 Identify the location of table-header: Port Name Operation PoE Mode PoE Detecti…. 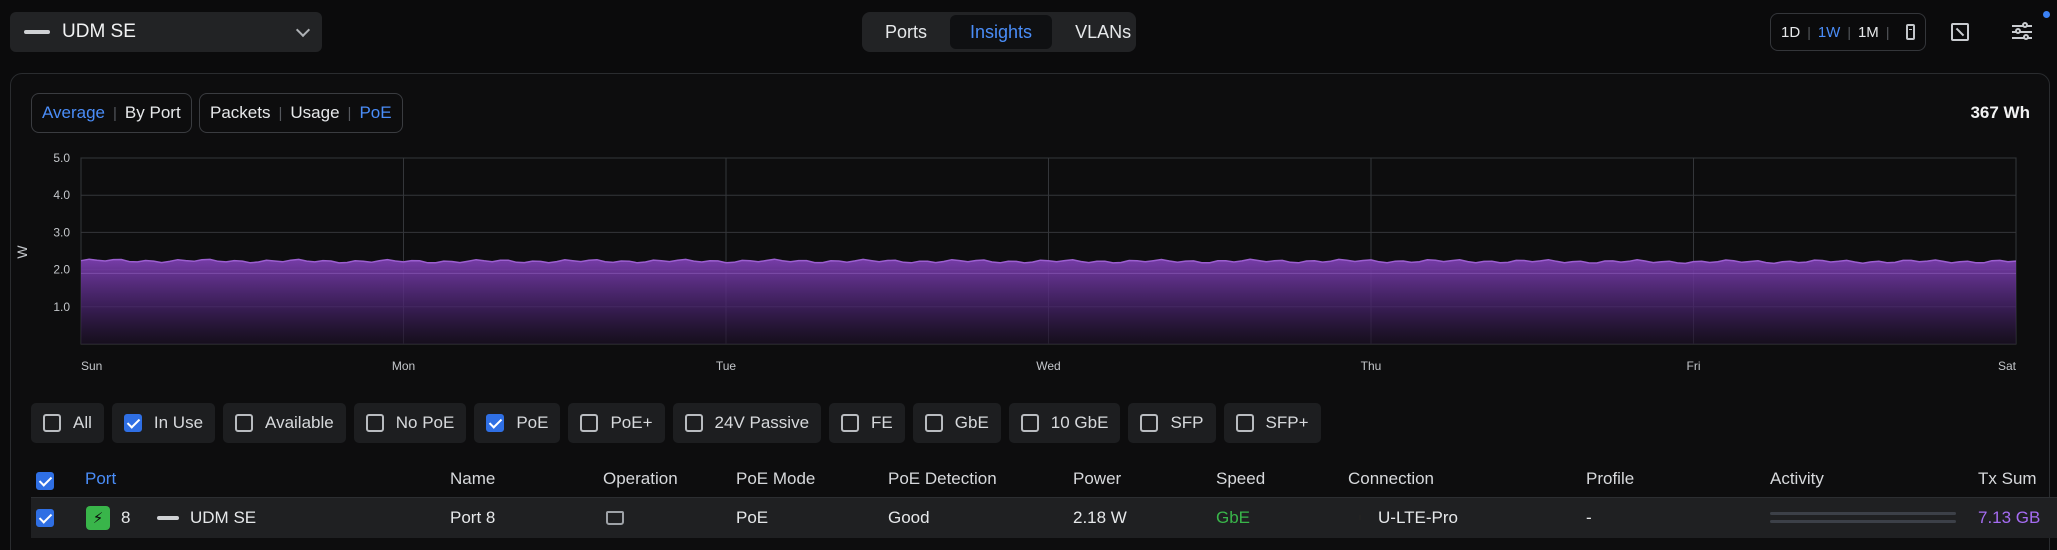
(1028, 480).